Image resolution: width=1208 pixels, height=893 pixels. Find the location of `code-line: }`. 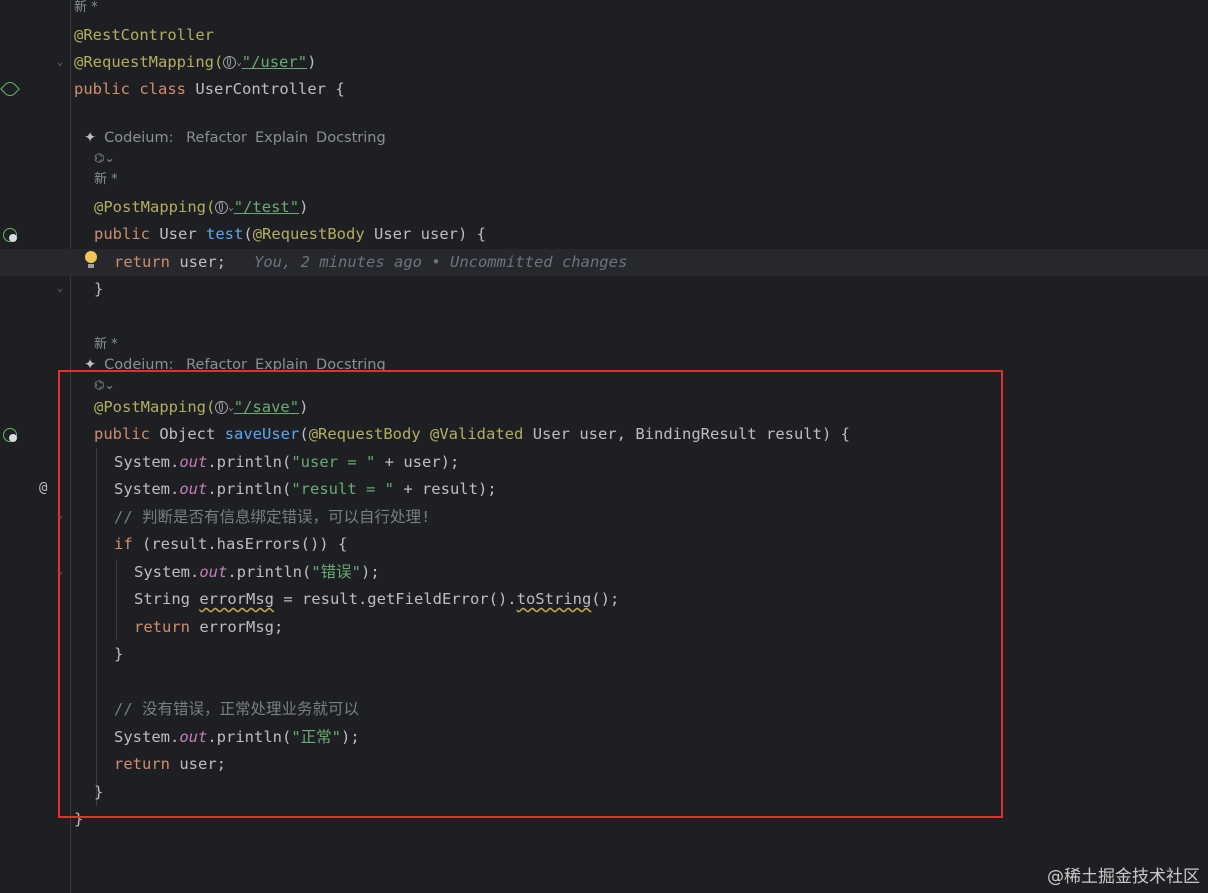

code-line: } is located at coordinates (604, 289).